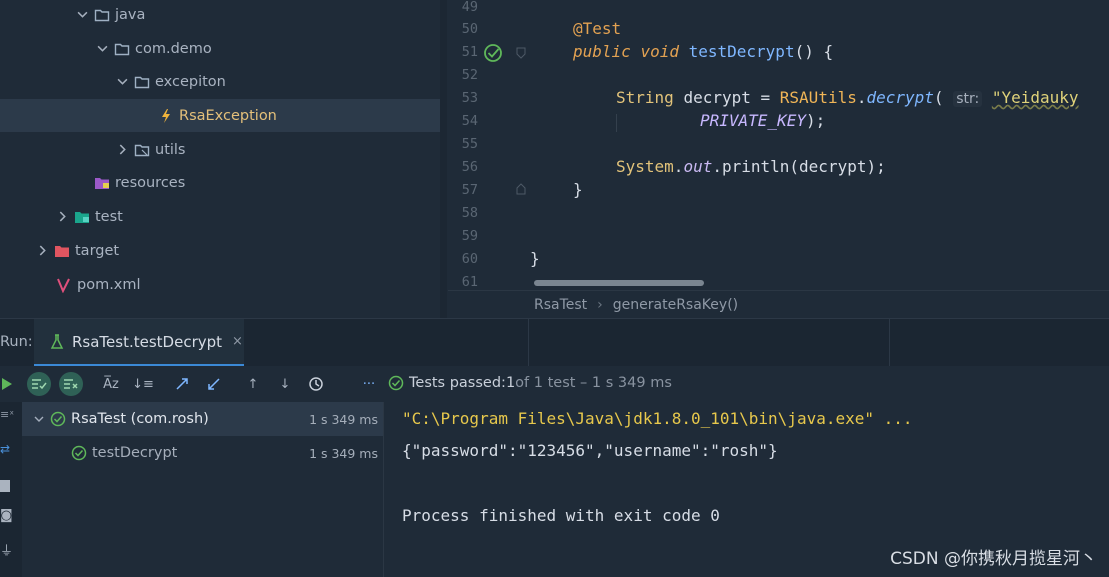 The height and width of the screenshot is (577, 1109). What do you see at coordinates (675, 305) in the screenshot?
I see `breadcrumb-method: generateRsaKey()` at bounding box center [675, 305].